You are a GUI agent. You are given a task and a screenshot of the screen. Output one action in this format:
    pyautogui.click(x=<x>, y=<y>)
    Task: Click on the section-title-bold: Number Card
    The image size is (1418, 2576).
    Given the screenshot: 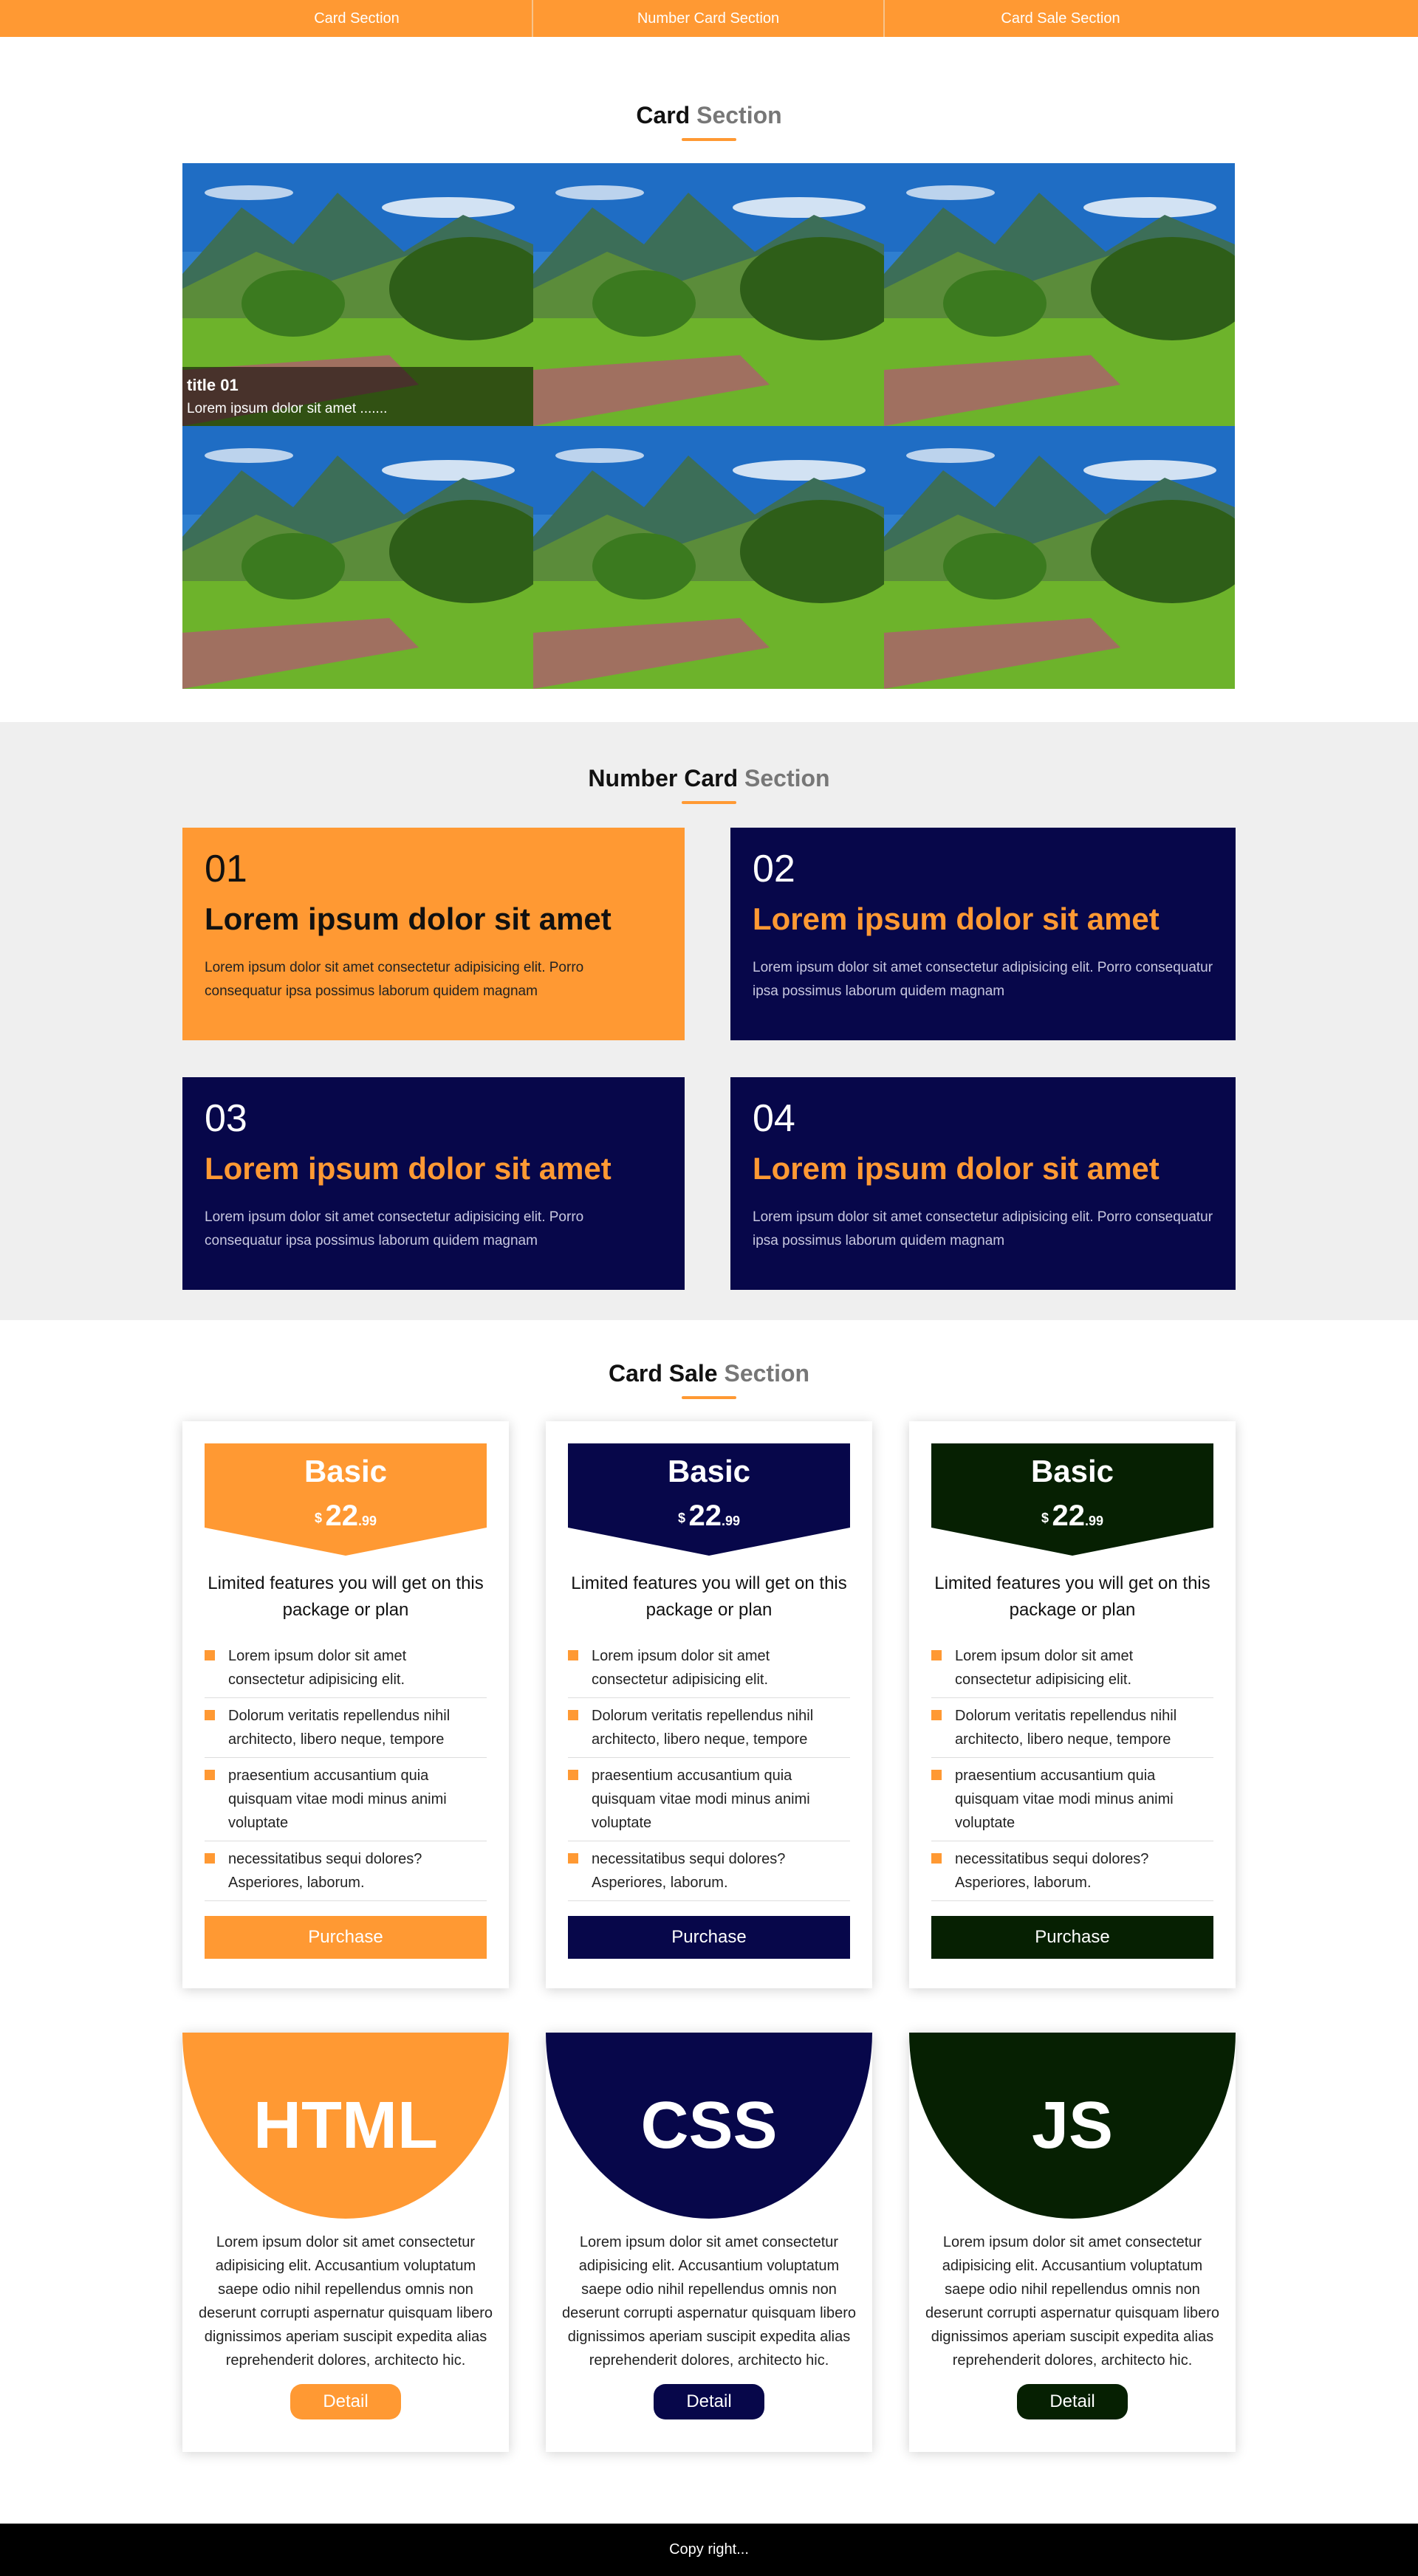 What is the action you would take?
    pyautogui.click(x=663, y=778)
    